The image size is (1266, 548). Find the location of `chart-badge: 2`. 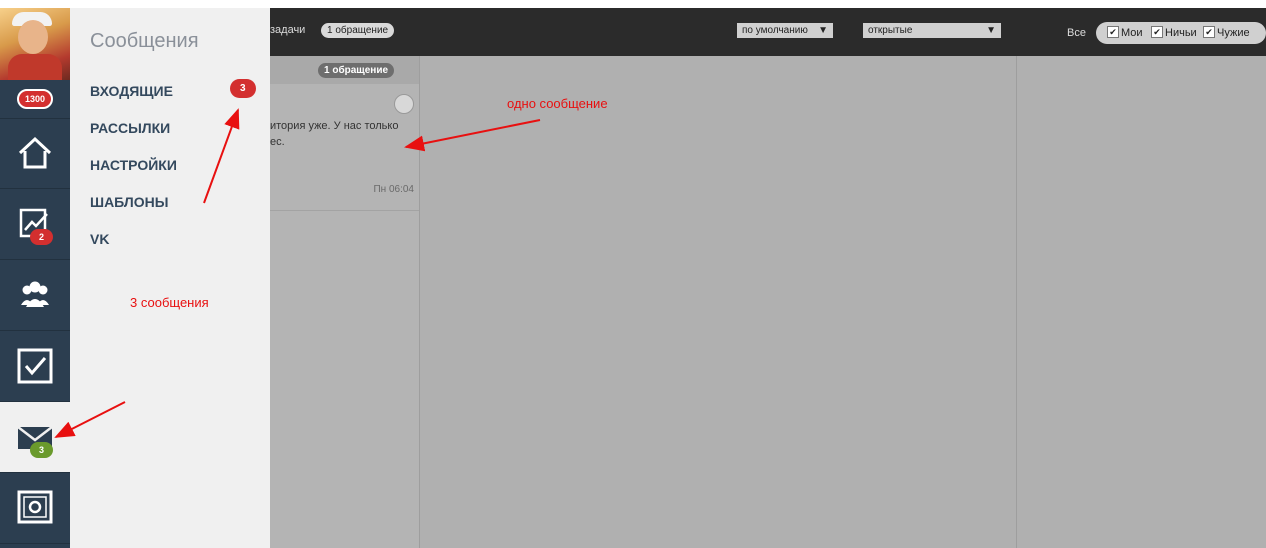

chart-badge: 2 is located at coordinates (42, 237).